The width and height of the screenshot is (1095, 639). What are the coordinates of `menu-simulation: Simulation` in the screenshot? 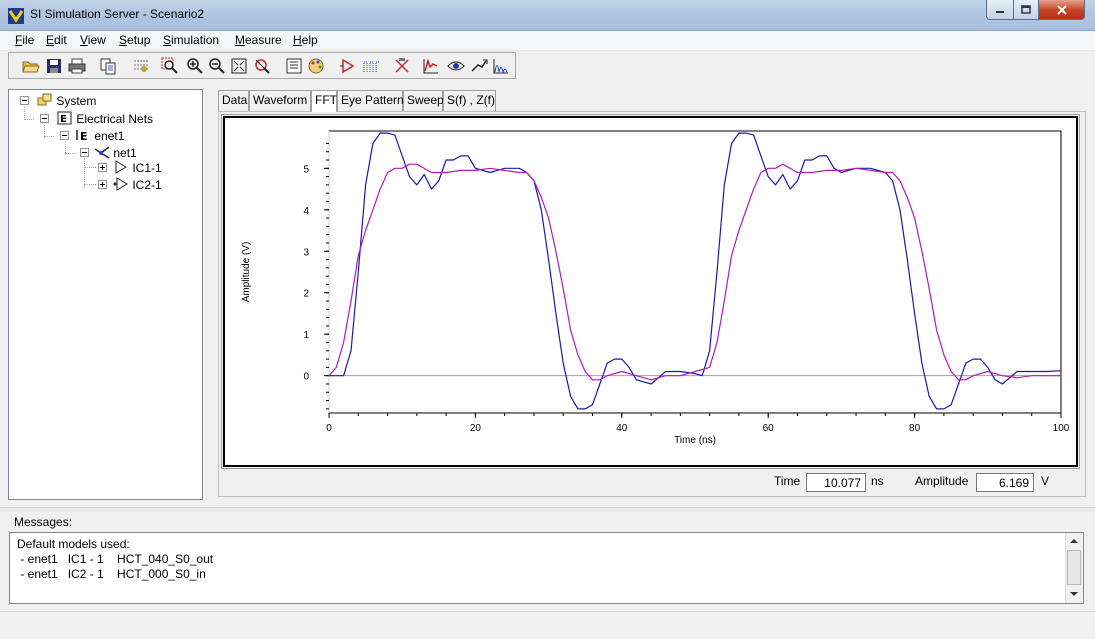 It's located at (191, 40).